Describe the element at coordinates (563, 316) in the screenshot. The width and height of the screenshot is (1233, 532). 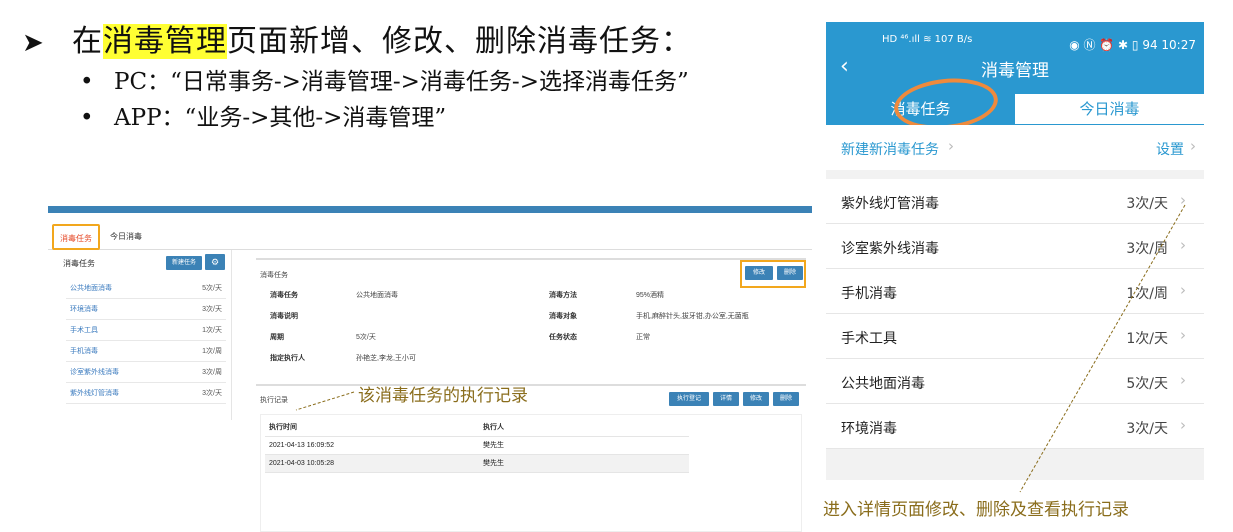
I see `field-label: 消毒对象` at that location.